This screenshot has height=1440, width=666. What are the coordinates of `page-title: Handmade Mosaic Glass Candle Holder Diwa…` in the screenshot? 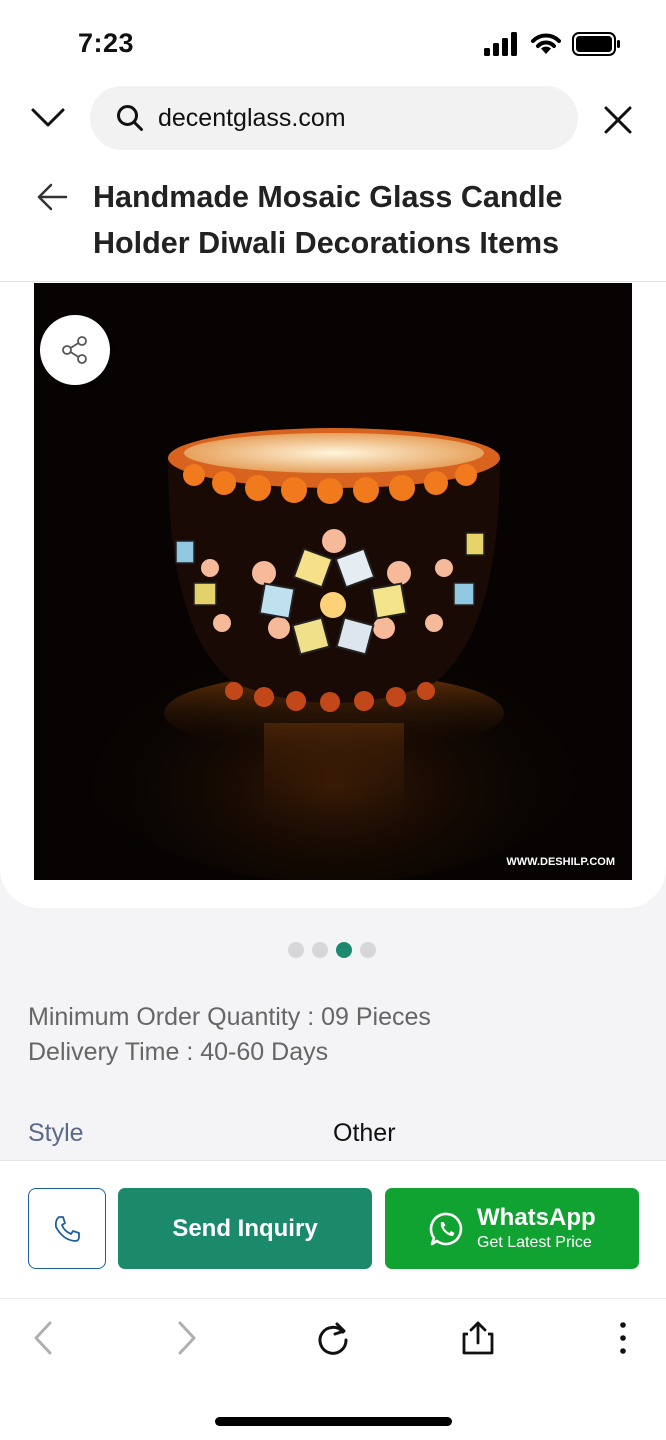 It's located at (328, 220).